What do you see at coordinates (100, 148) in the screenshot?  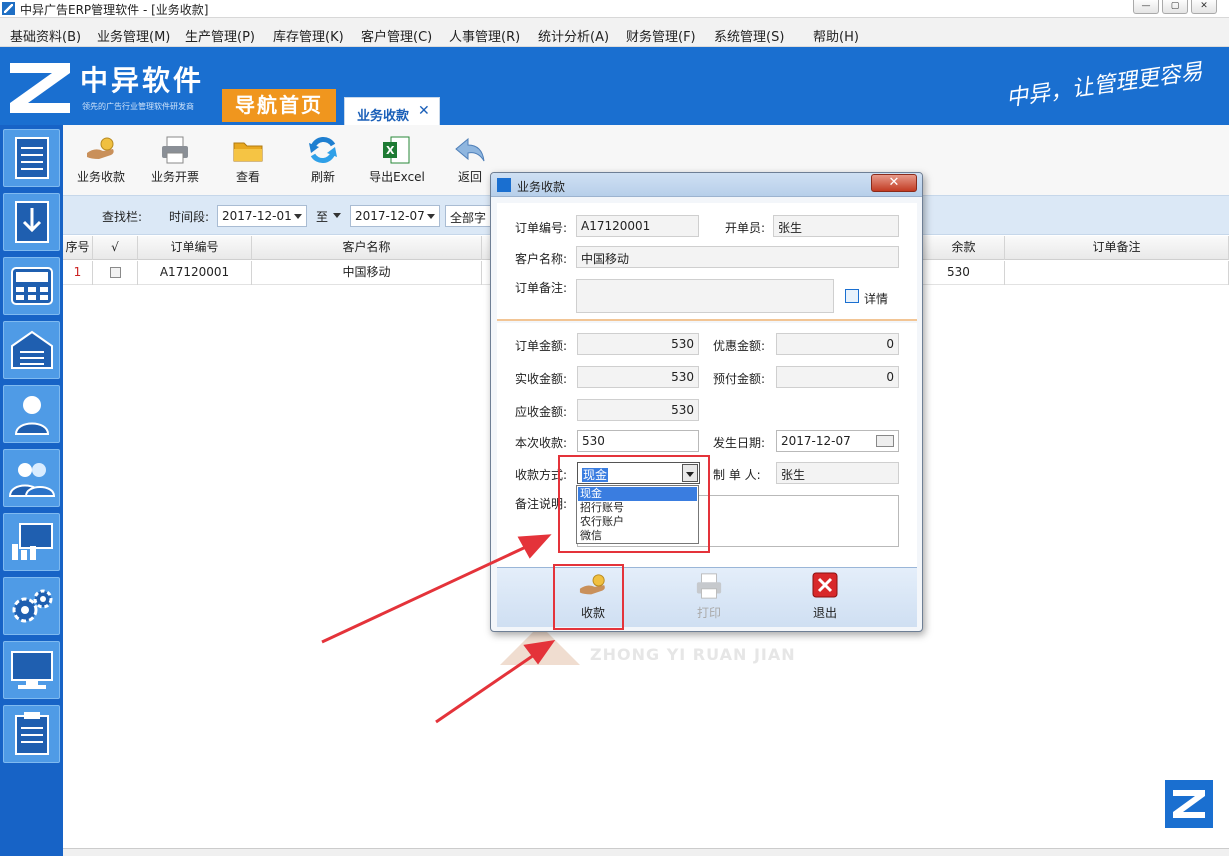 I see `hand-money-icon` at bounding box center [100, 148].